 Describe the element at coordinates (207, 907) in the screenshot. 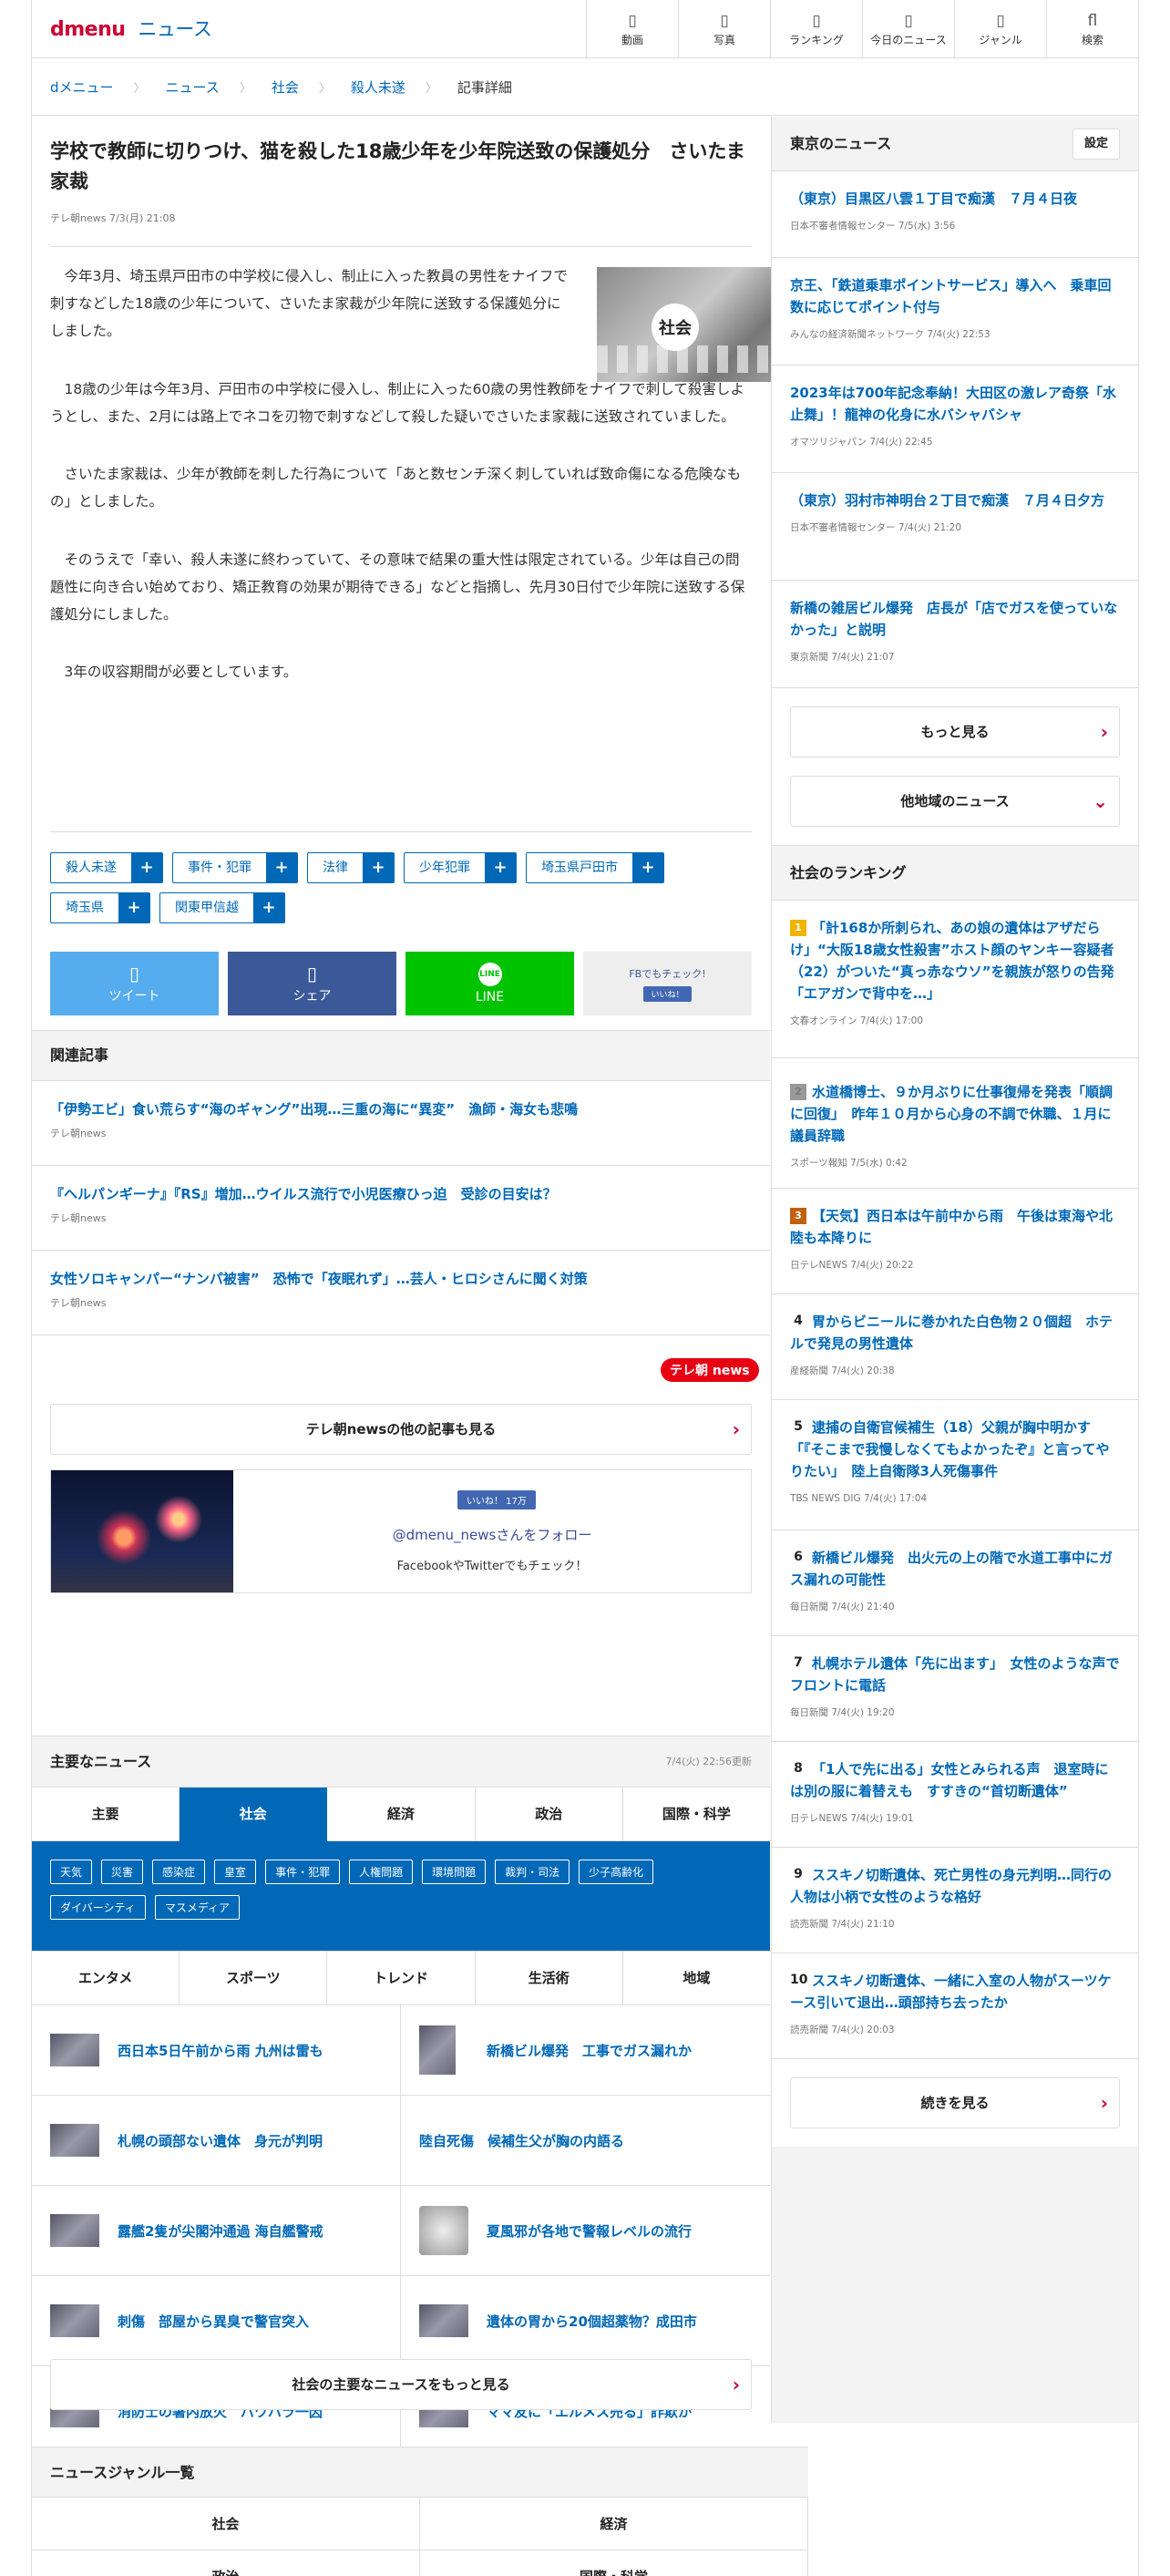

I see `tag-label: 関東甲信越` at that location.